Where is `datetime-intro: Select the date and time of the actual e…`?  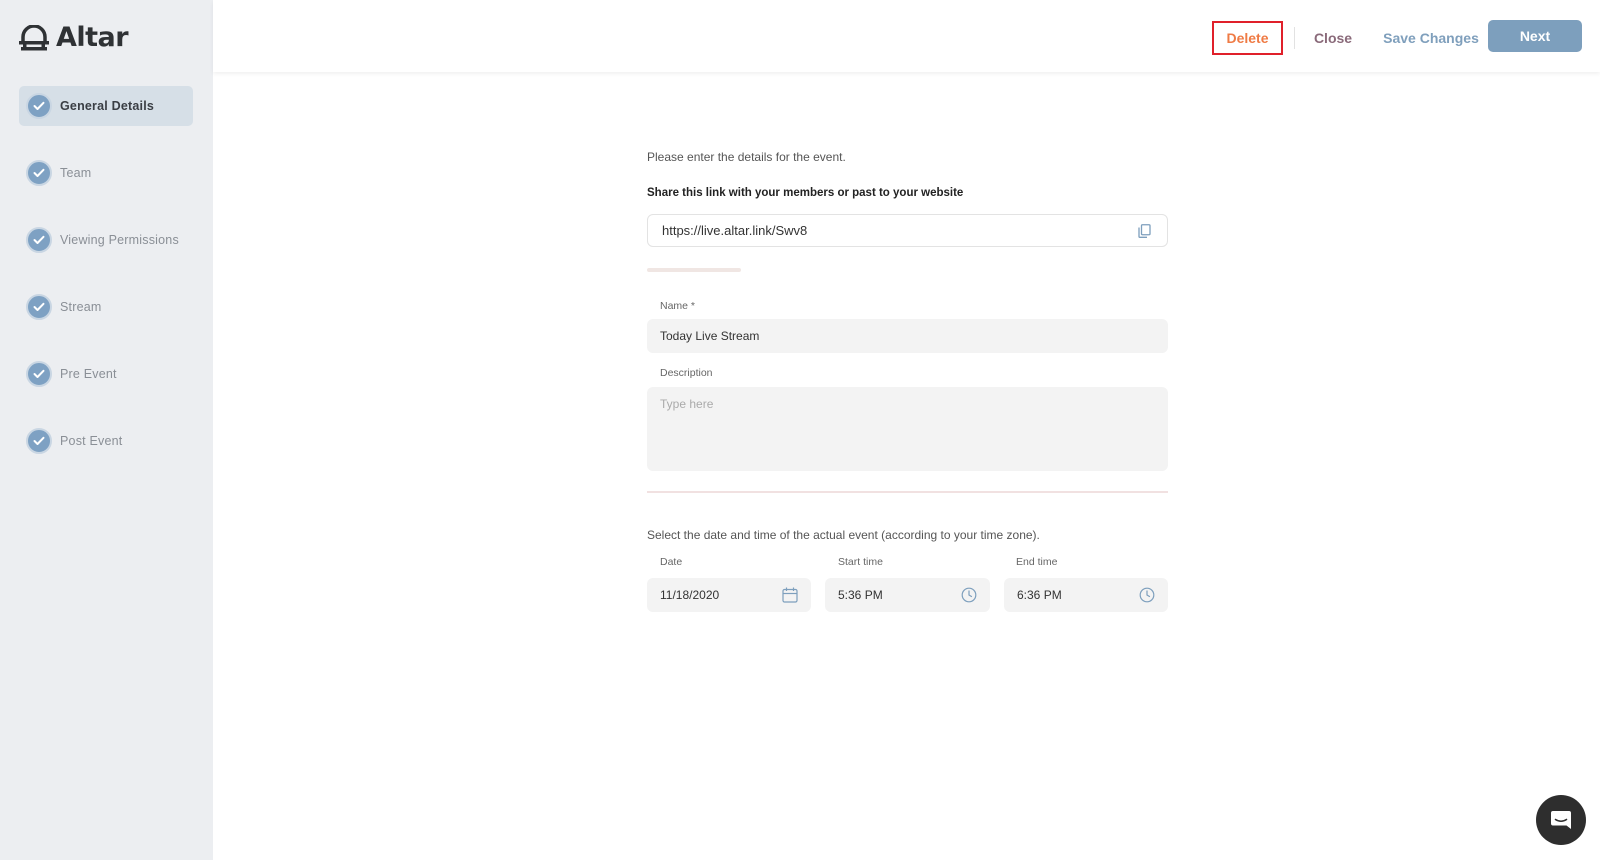 datetime-intro: Select the date and time of the actual e… is located at coordinates (843, 535).